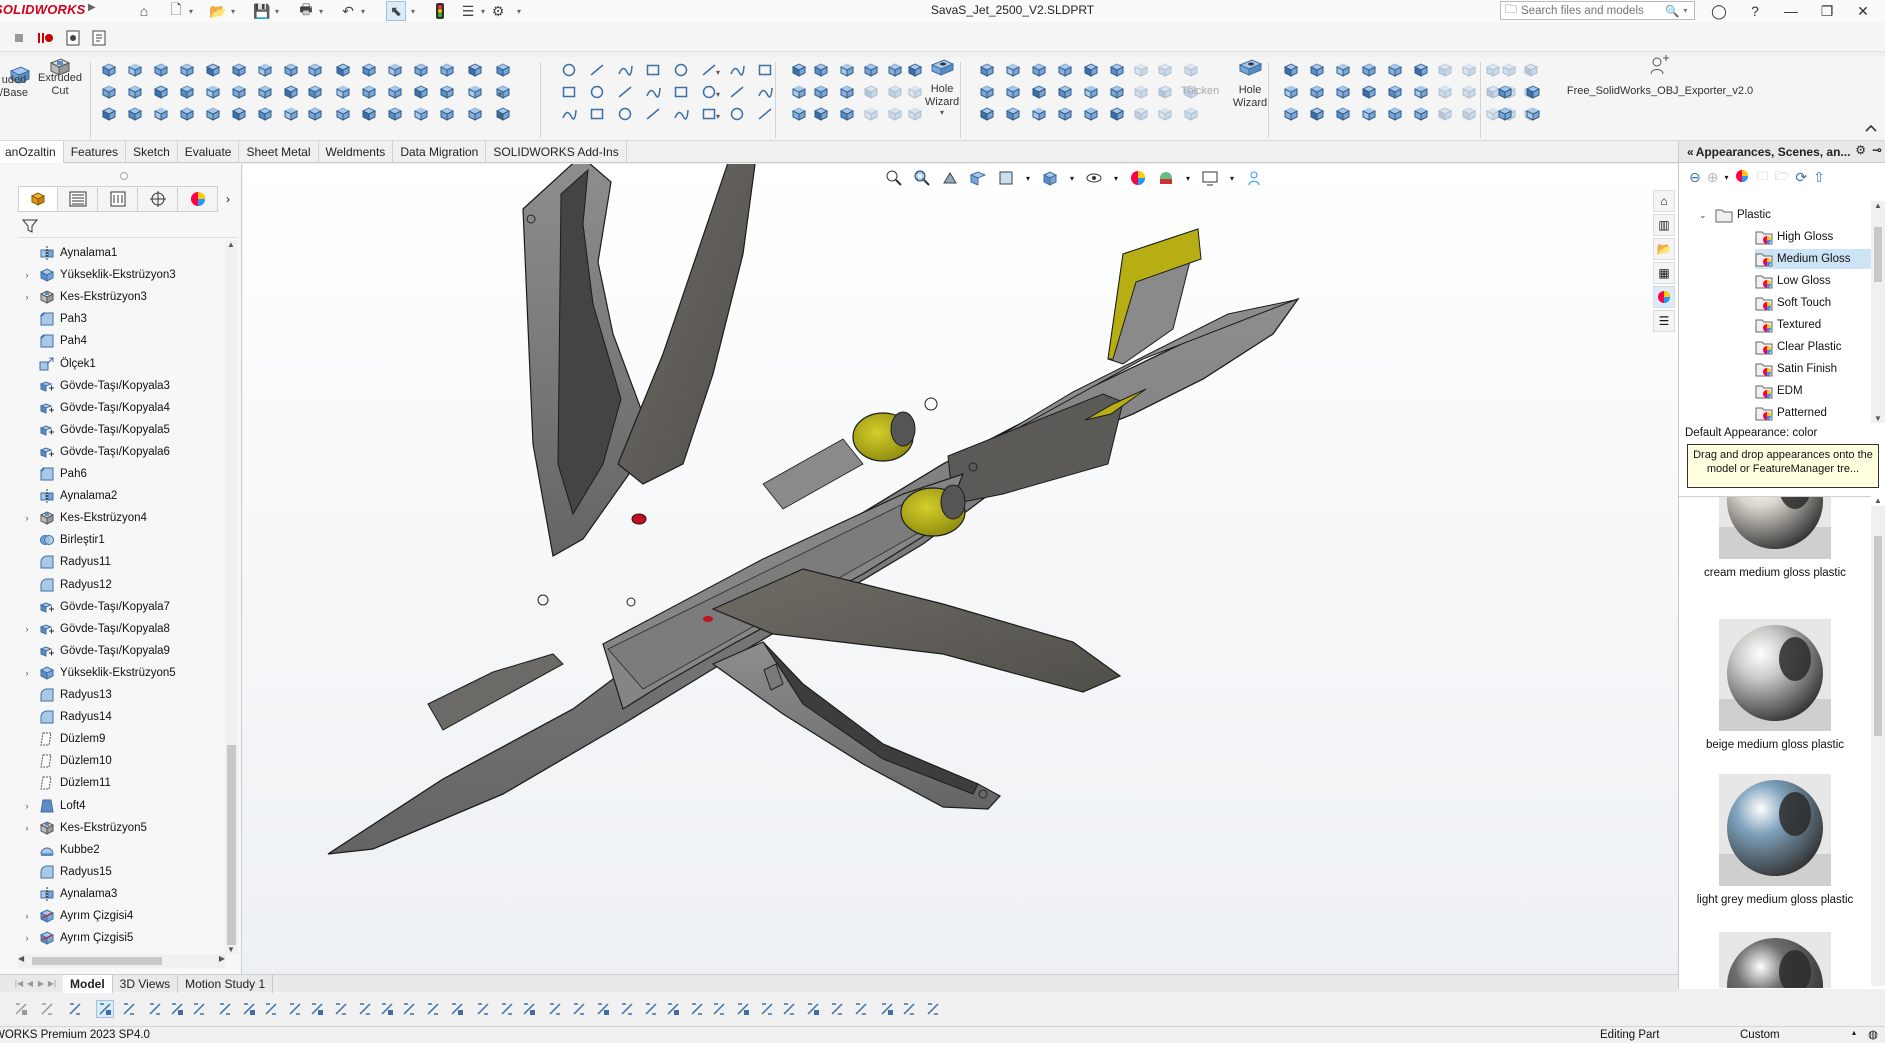 Image resolution: width=1885 pixels, height=1043 pixels. Describe the element at coordinates (105, 1009) in the screenshot. I see `select-filter-pointer-icon` at that location.